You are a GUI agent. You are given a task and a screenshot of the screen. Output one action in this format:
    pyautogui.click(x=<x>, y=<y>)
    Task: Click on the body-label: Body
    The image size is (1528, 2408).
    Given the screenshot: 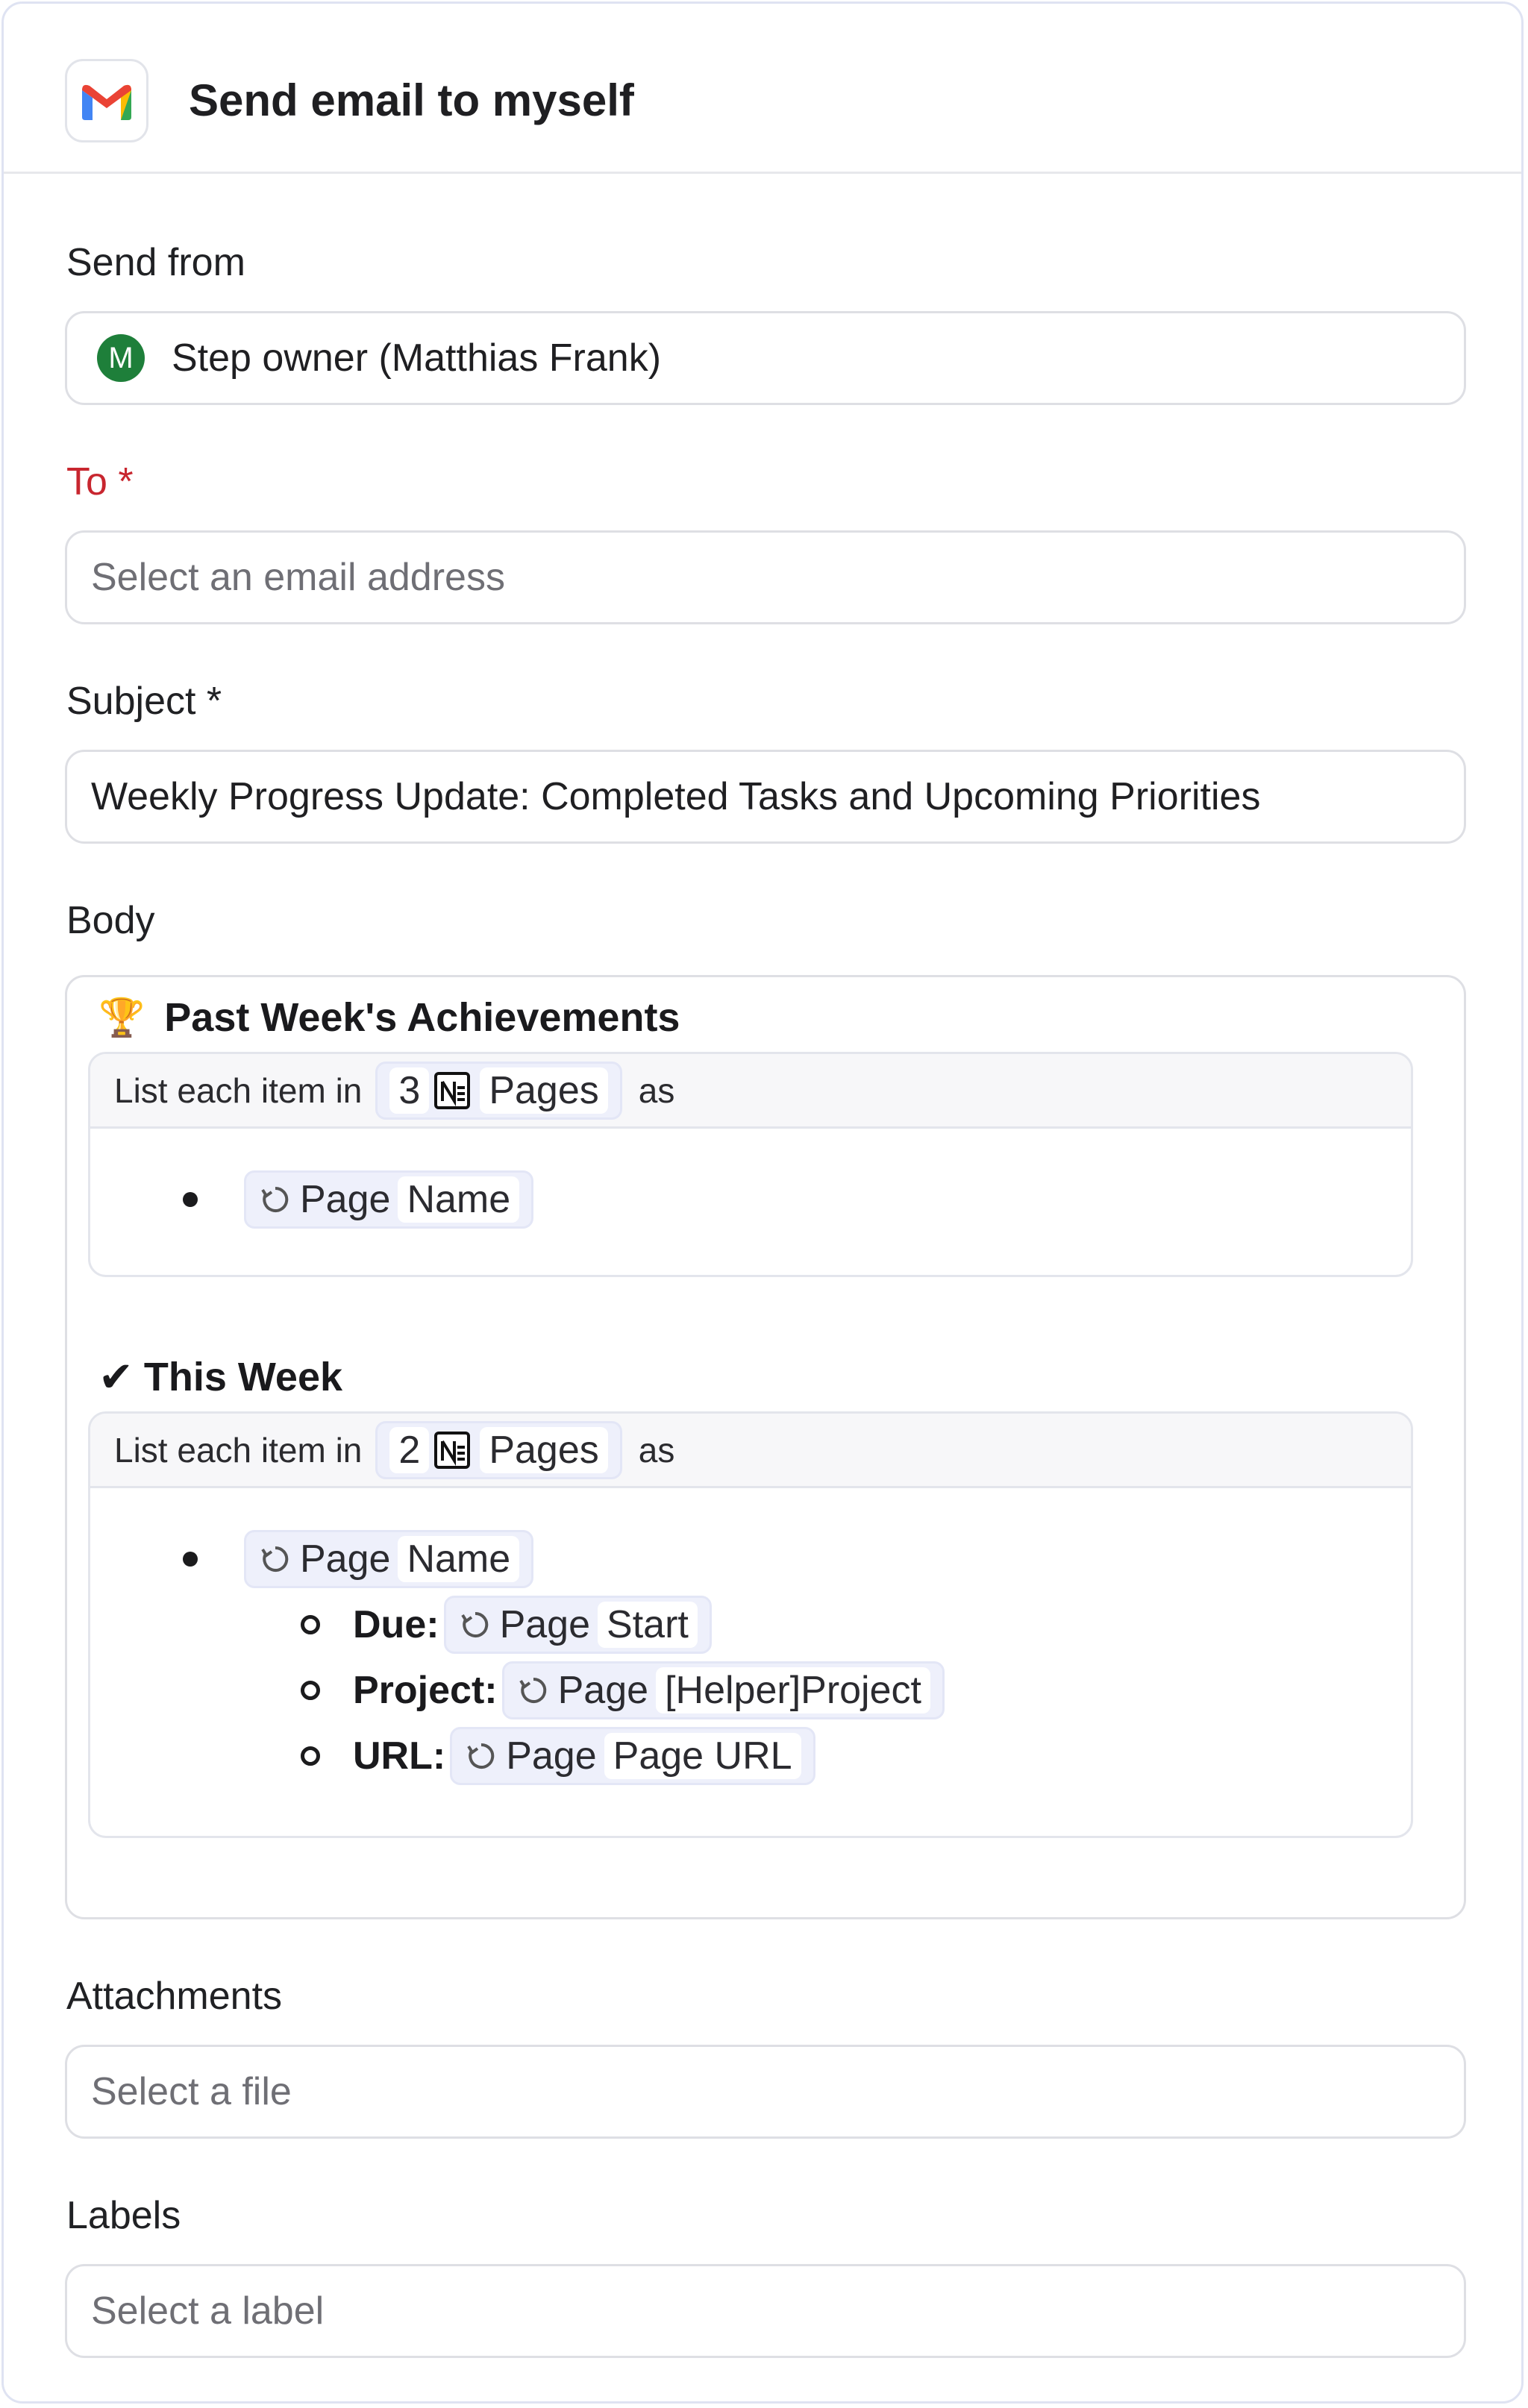 What is the action you would take?
    pyautogui.click(x=110, y=920)
    